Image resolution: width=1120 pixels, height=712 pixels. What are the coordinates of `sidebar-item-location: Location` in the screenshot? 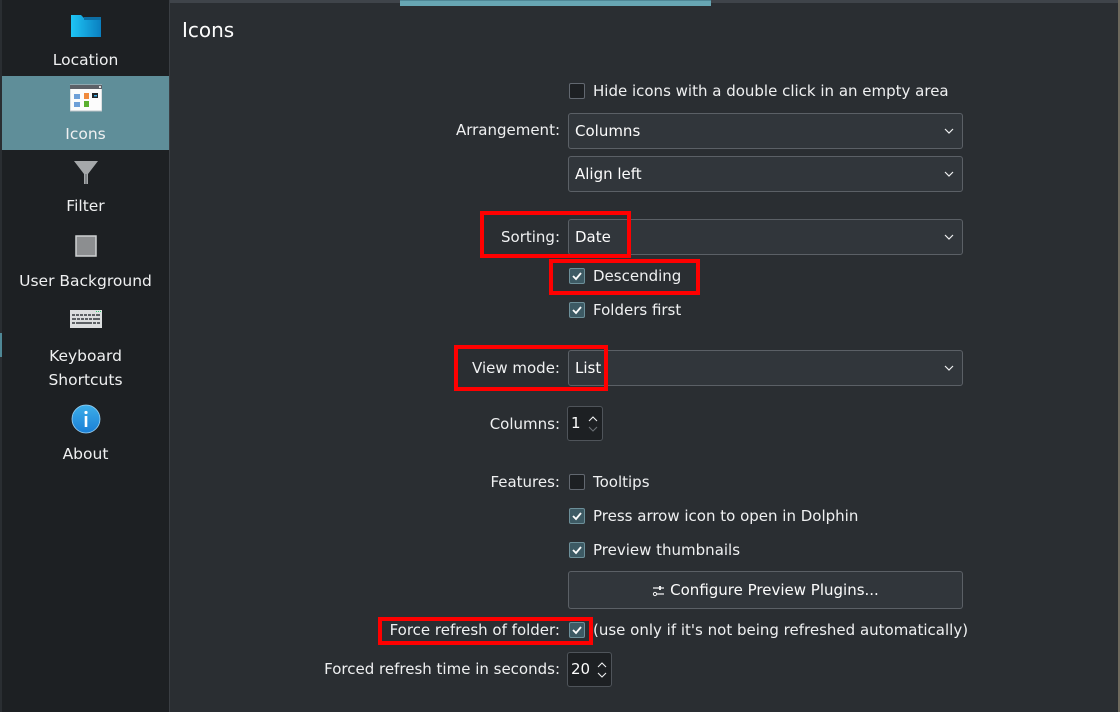 It's located at (85, 38).